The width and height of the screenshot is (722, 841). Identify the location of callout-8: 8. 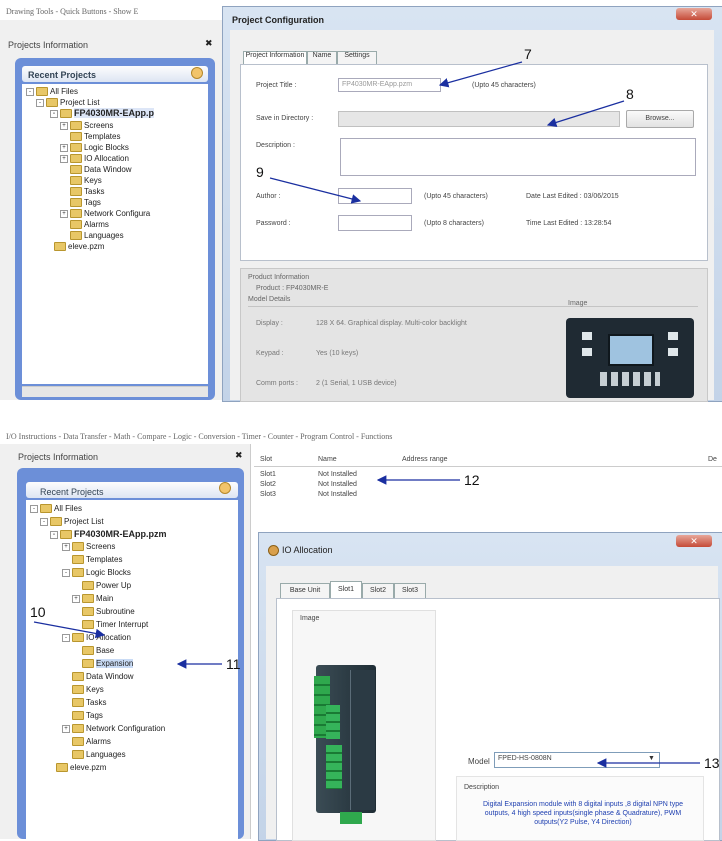
(630, 94).